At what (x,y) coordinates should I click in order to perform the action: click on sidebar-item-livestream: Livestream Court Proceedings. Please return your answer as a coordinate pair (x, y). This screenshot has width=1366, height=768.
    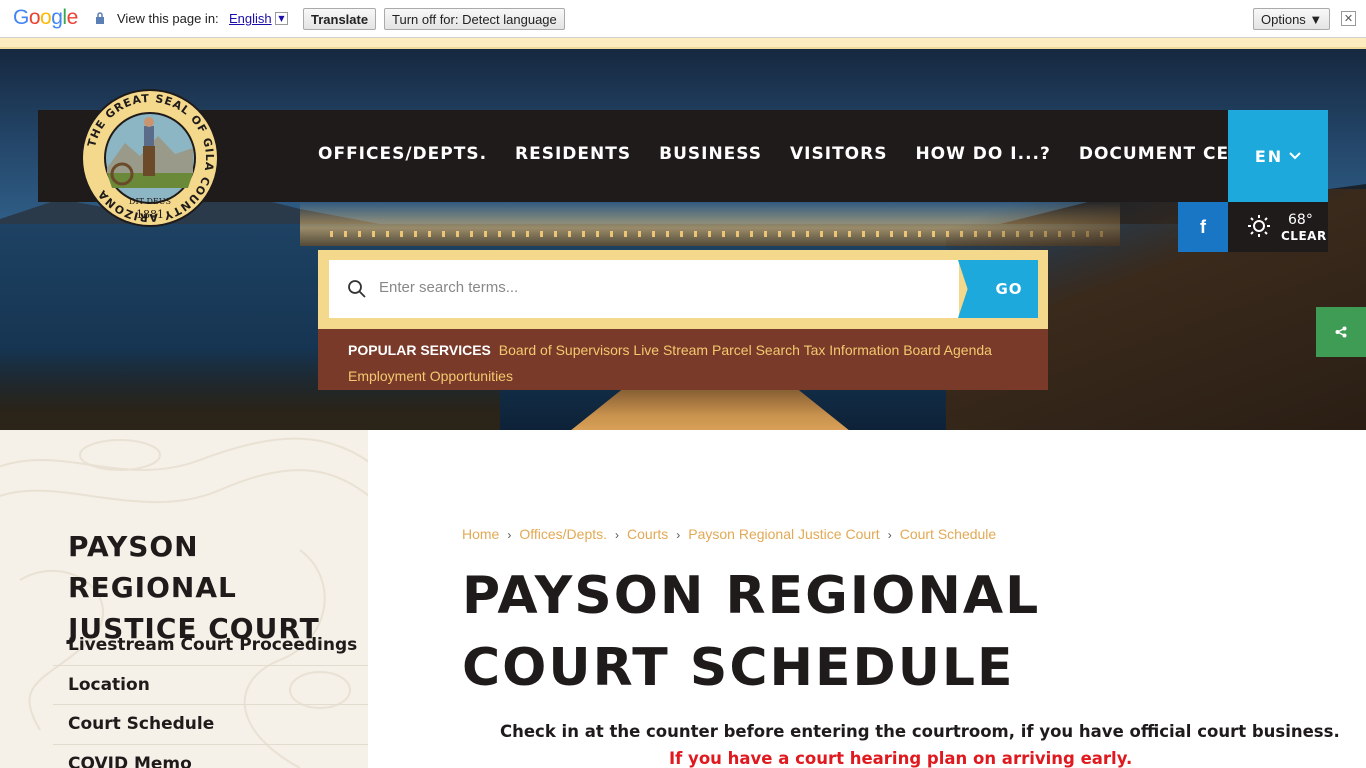
    Looking at the image, I should click on (210, 646).